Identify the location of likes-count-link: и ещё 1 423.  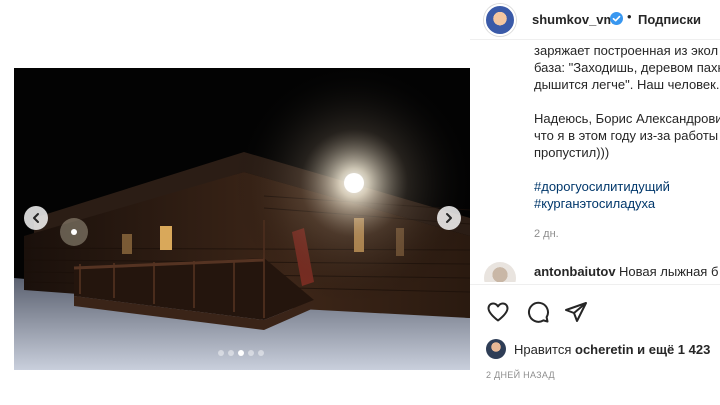
(673, 349).